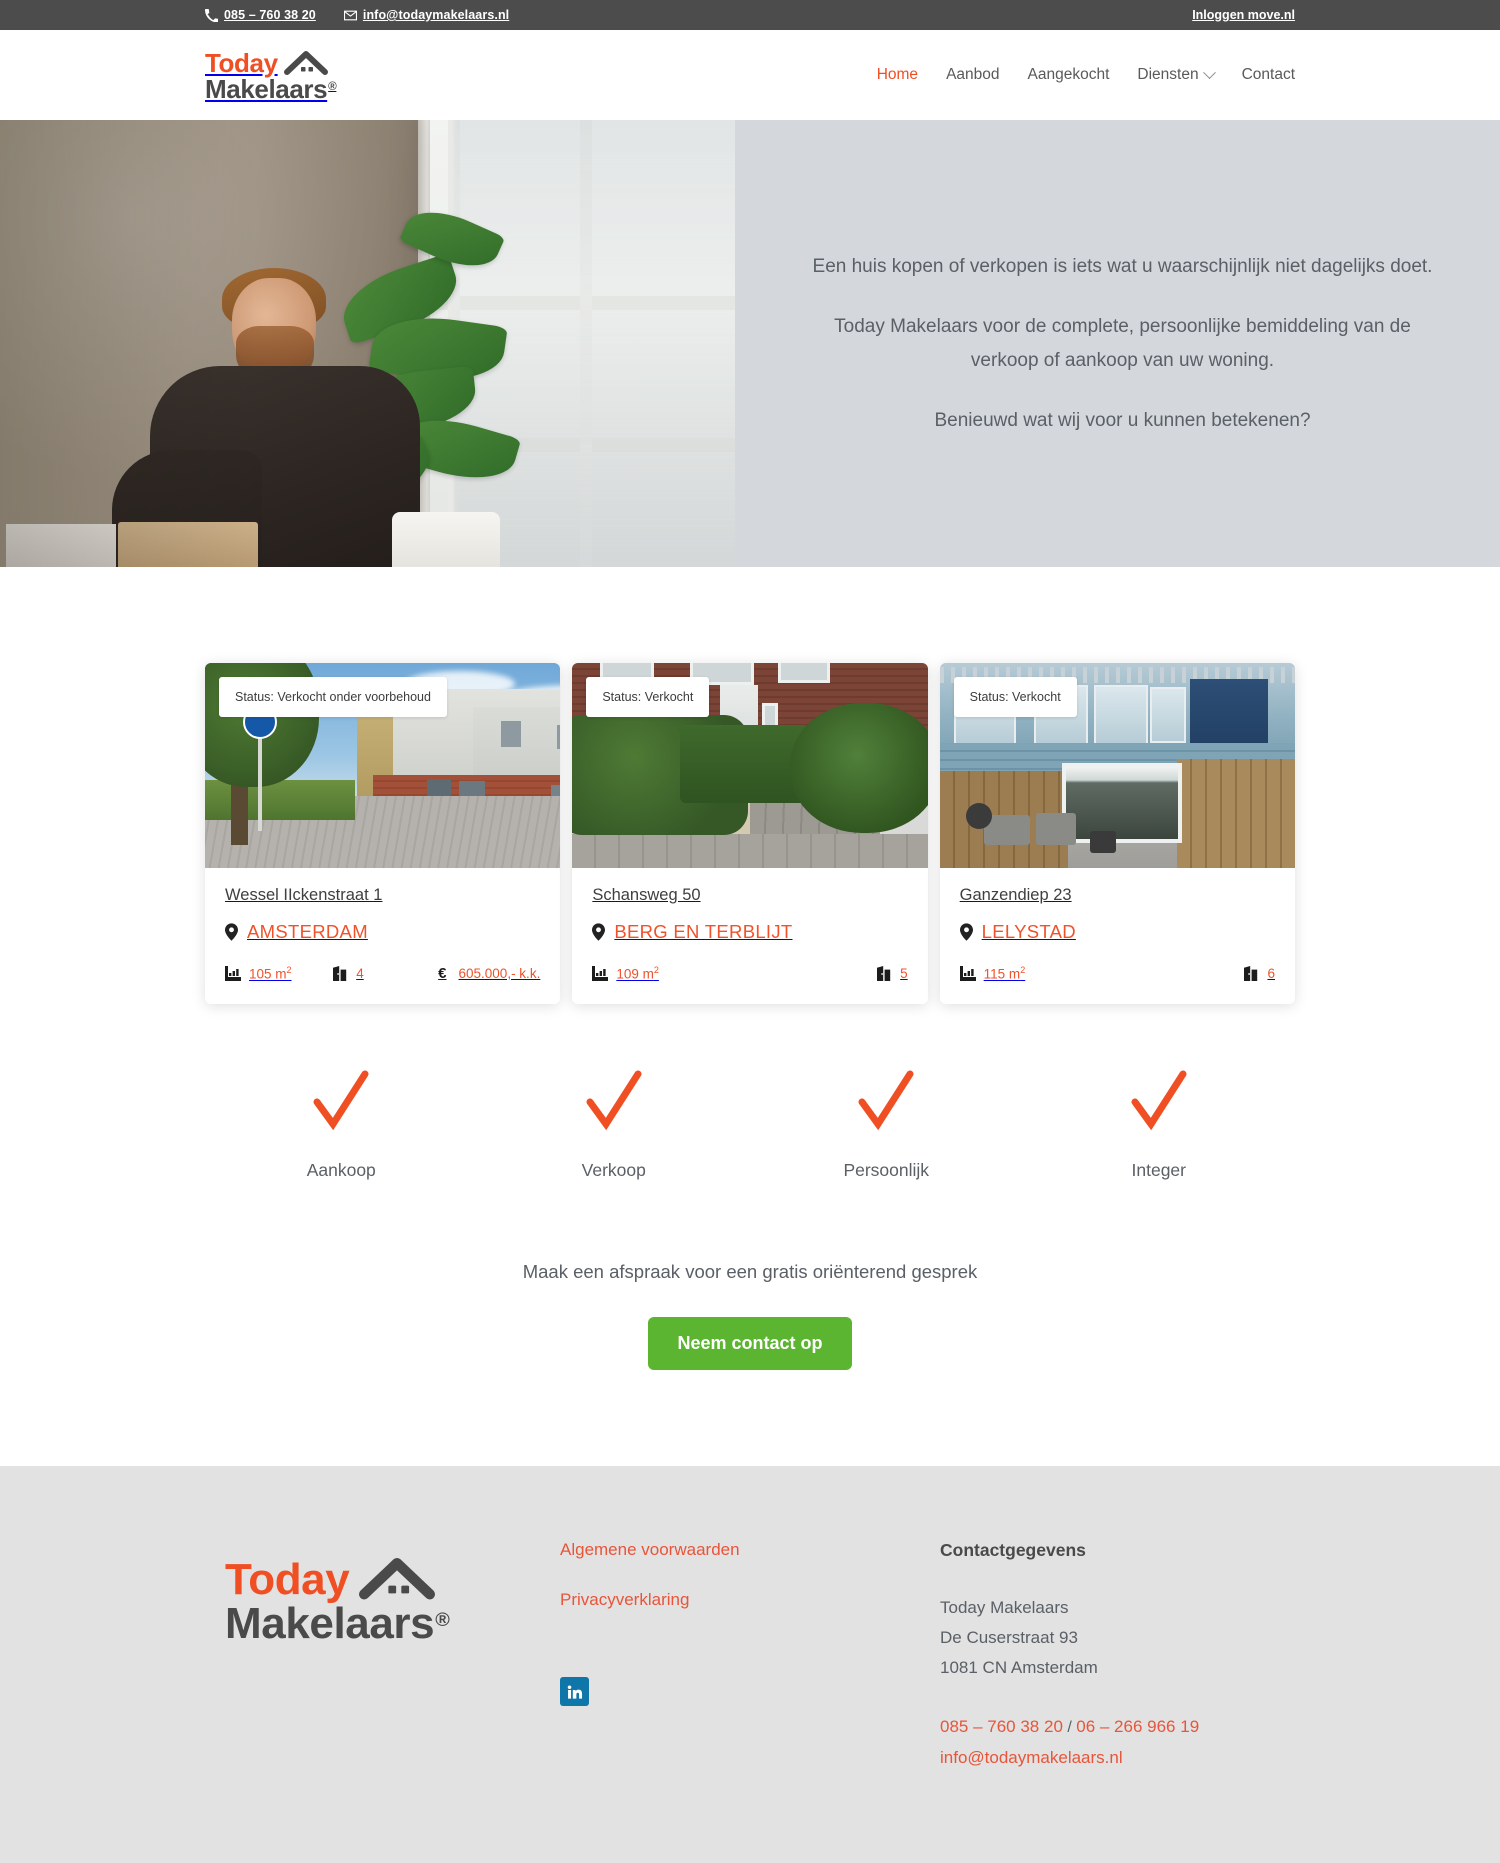  What do you see at coordinates (270, 973) in the screenshot?
I see `listing-size-value: 105 m2` at bounding box center [270, 973].